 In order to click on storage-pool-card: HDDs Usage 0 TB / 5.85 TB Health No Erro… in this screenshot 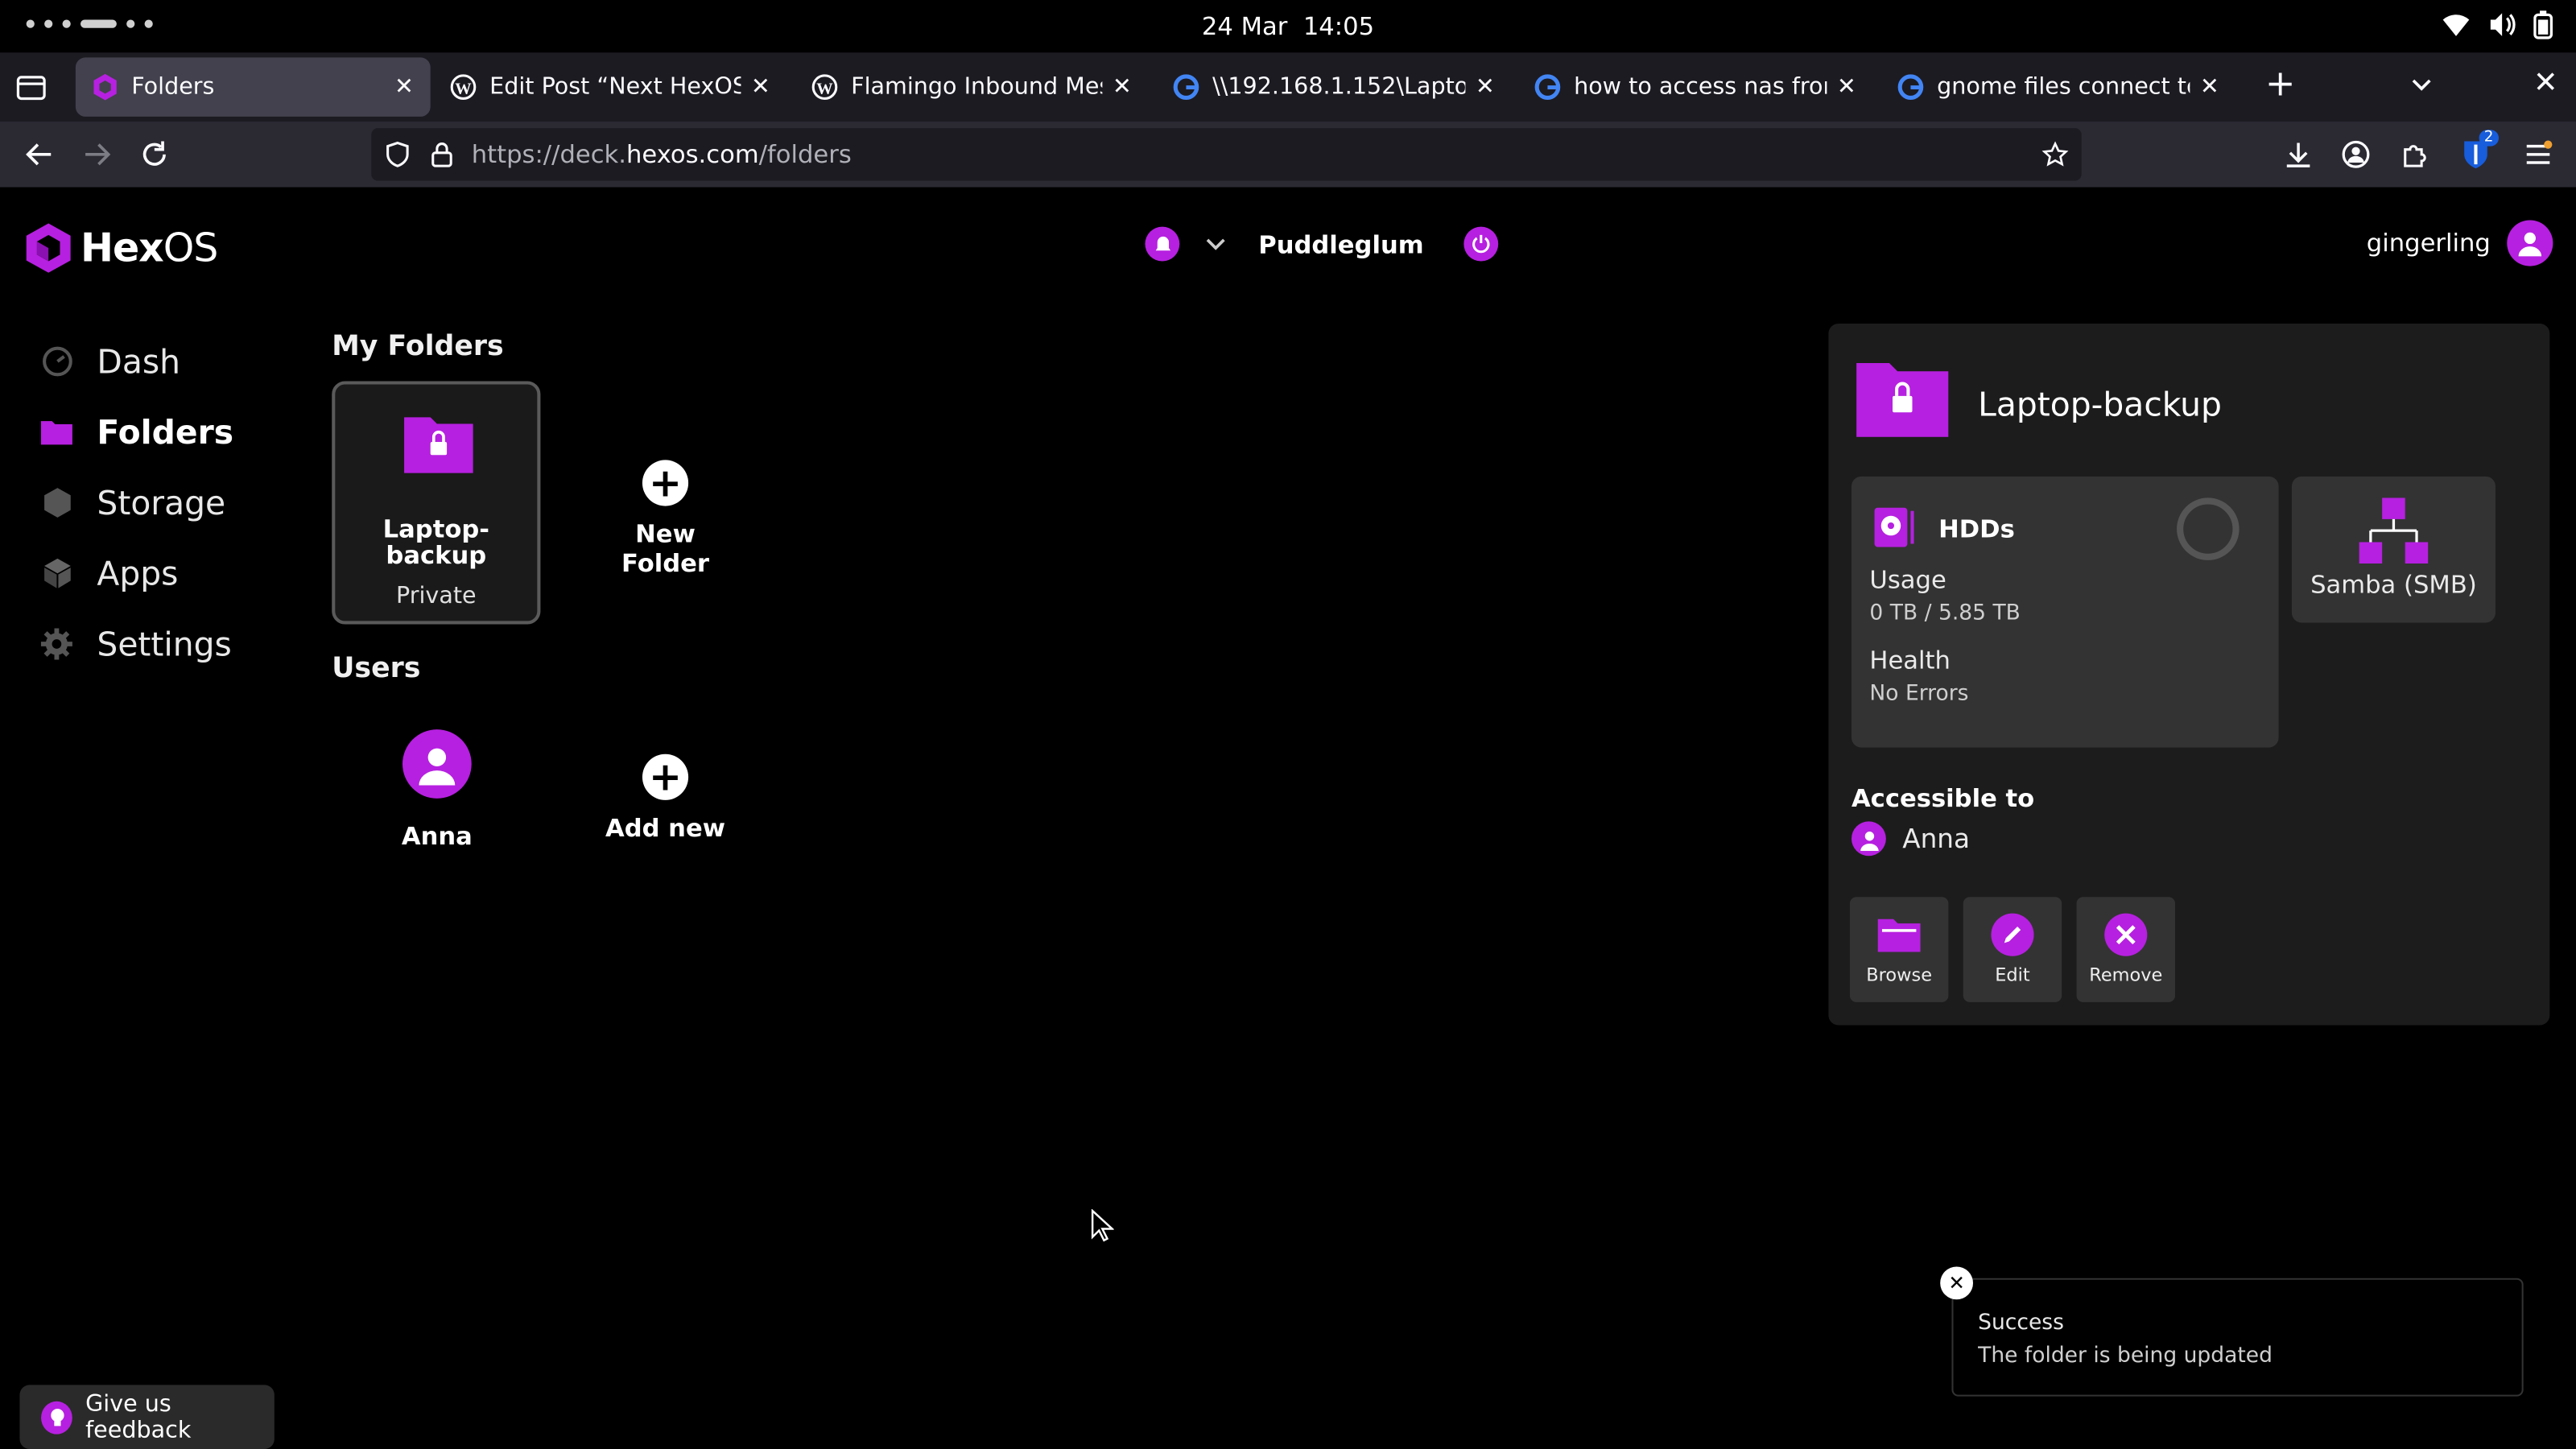, I will do `click(2065, 612)`.